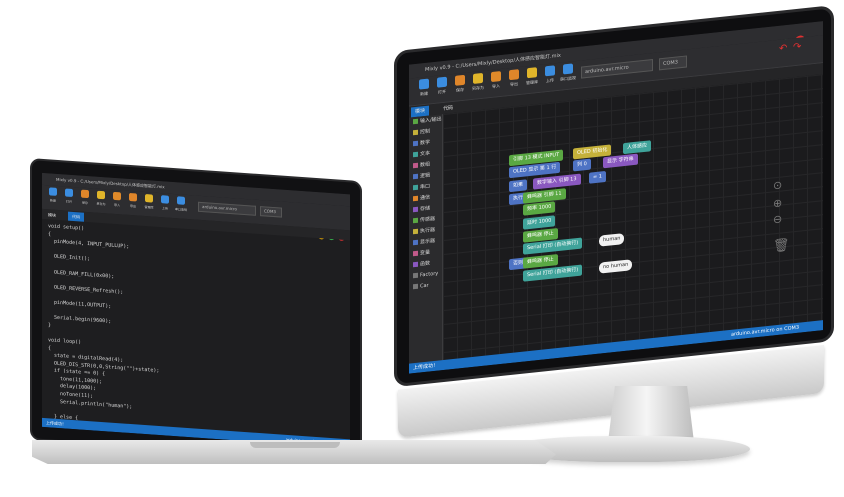 The width and height of the screenshot is (844, 497). Describe the element at coordinates (56, 423) in the screenshot. I see `laptop-status-left: 上传成功！` at that location.